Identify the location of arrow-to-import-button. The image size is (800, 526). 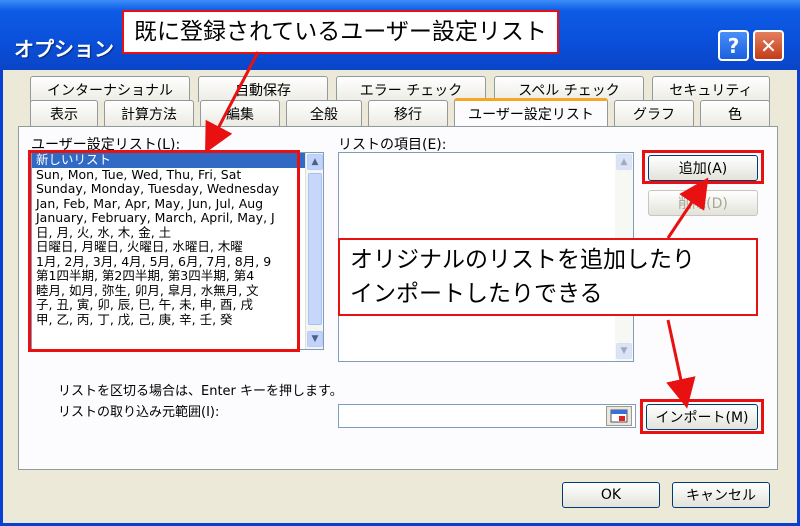
(681, 364).